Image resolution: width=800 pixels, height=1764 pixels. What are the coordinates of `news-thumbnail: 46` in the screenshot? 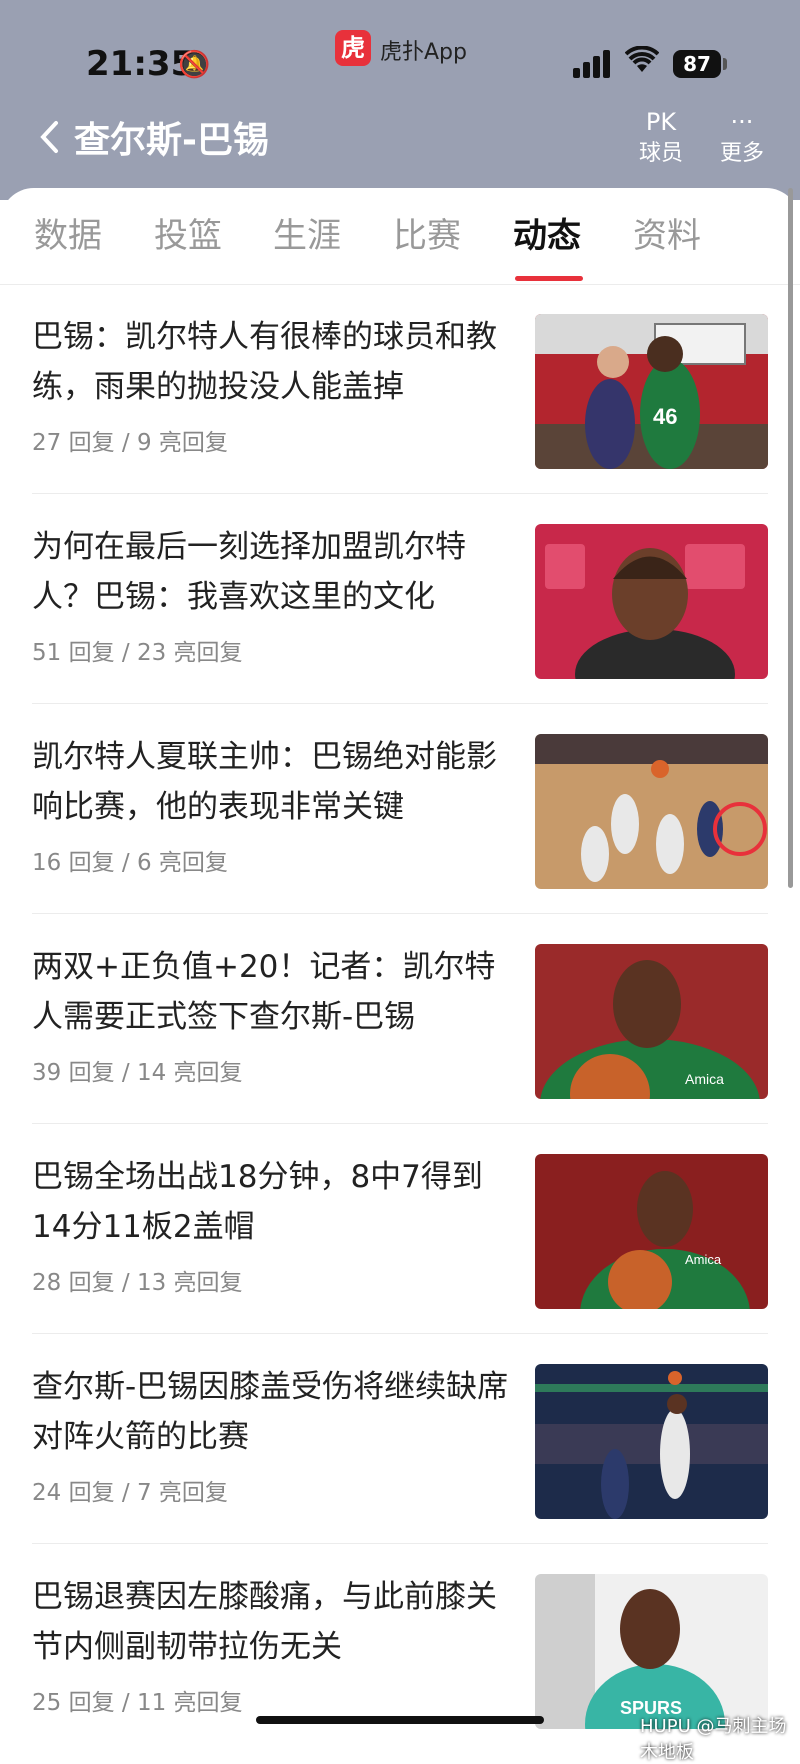 It's located at (651, 391).